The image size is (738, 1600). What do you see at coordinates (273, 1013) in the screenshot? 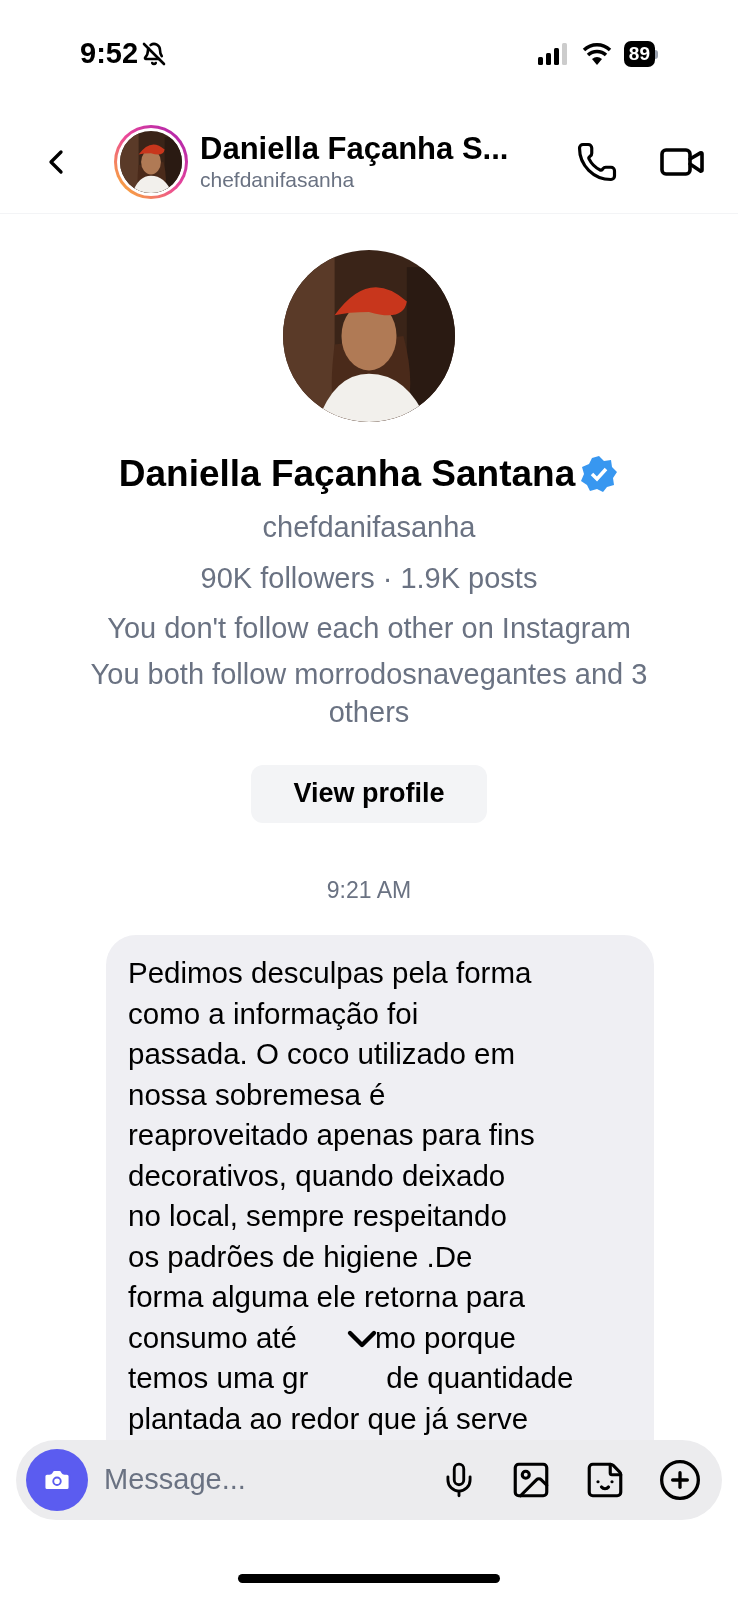
I see `message-text: como a informação foi` at bounding box center [273, 1013].